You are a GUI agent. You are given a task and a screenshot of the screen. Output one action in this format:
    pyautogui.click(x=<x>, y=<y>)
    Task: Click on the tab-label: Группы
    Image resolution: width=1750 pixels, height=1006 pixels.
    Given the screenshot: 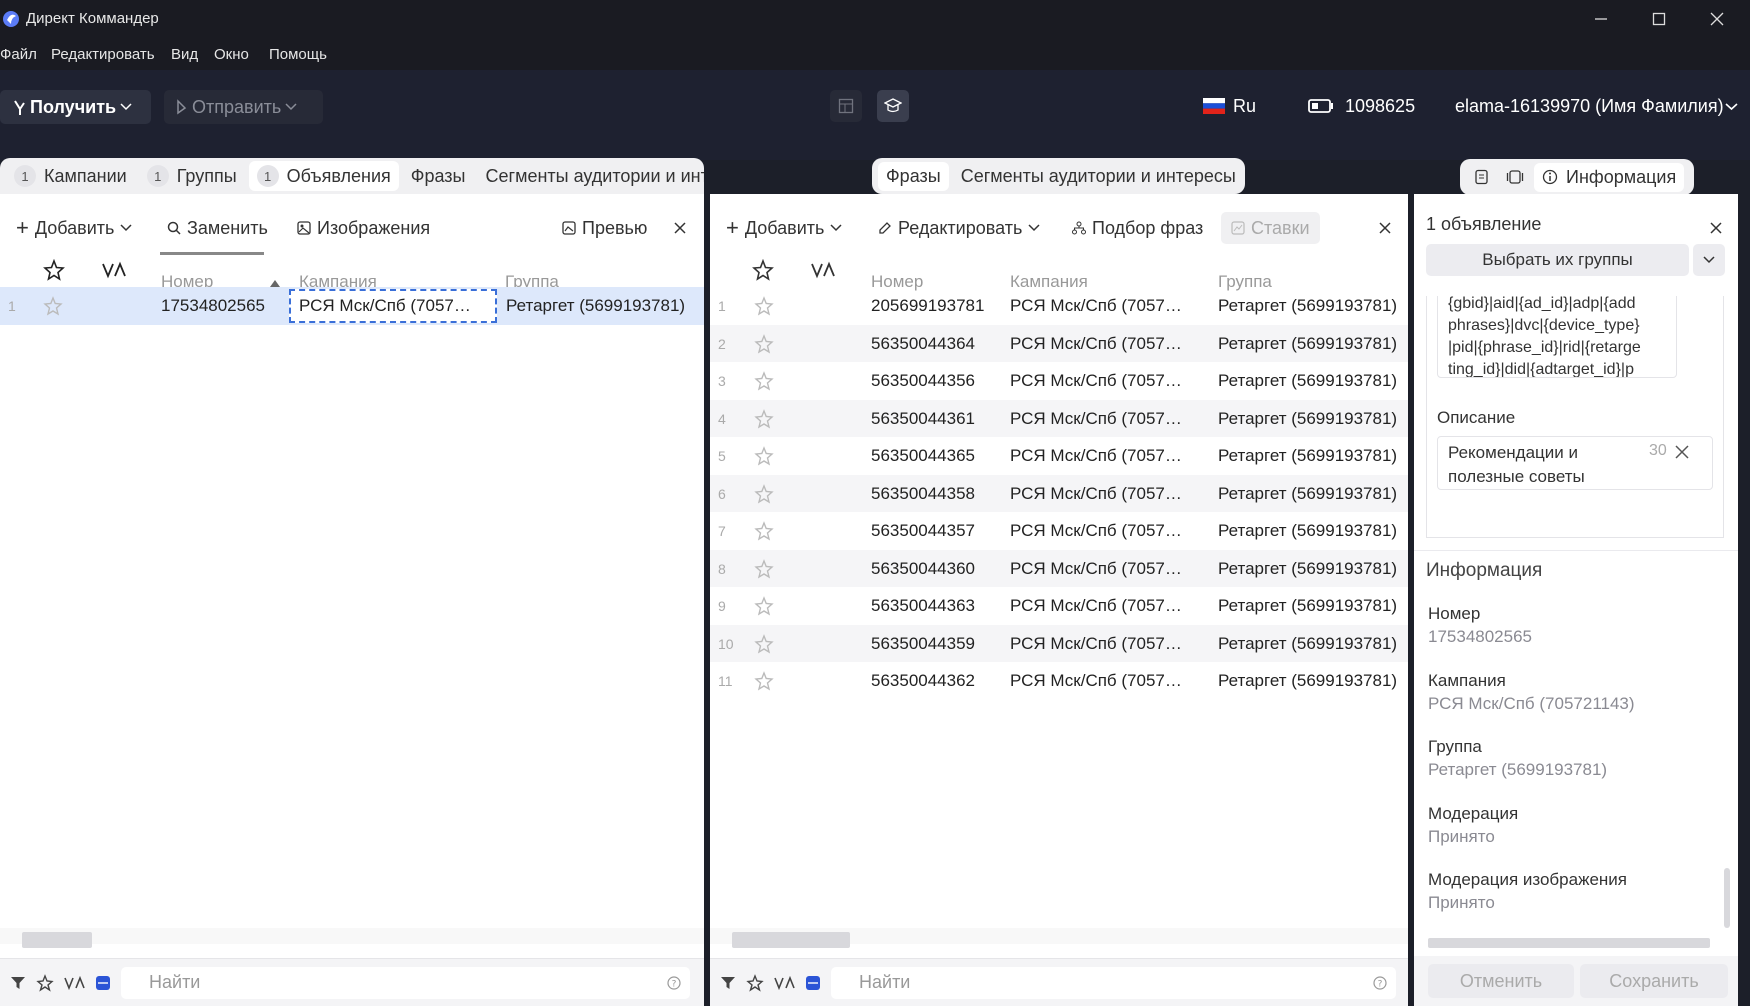 What is the action you would take?
    pyautogui.click(x=206, y=175)
    